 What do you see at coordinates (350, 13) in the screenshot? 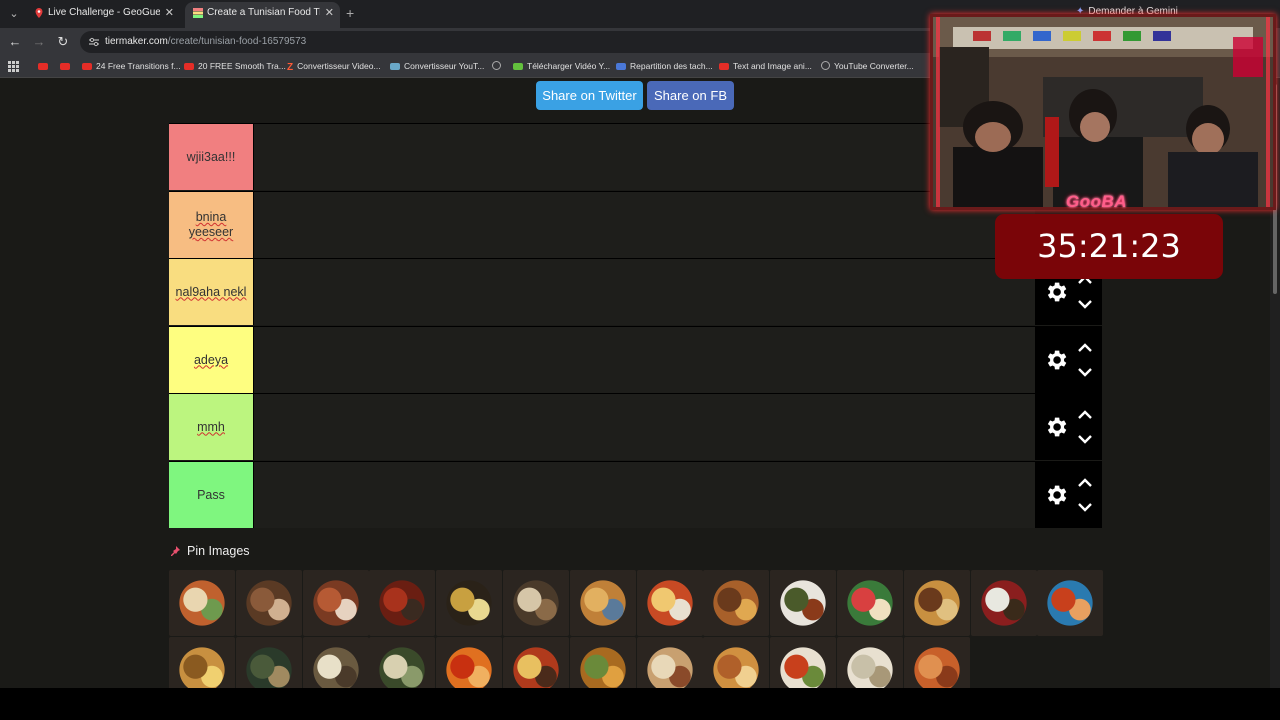
I see `new-tab-plus-icon: +` at bounding box center [350, 13].